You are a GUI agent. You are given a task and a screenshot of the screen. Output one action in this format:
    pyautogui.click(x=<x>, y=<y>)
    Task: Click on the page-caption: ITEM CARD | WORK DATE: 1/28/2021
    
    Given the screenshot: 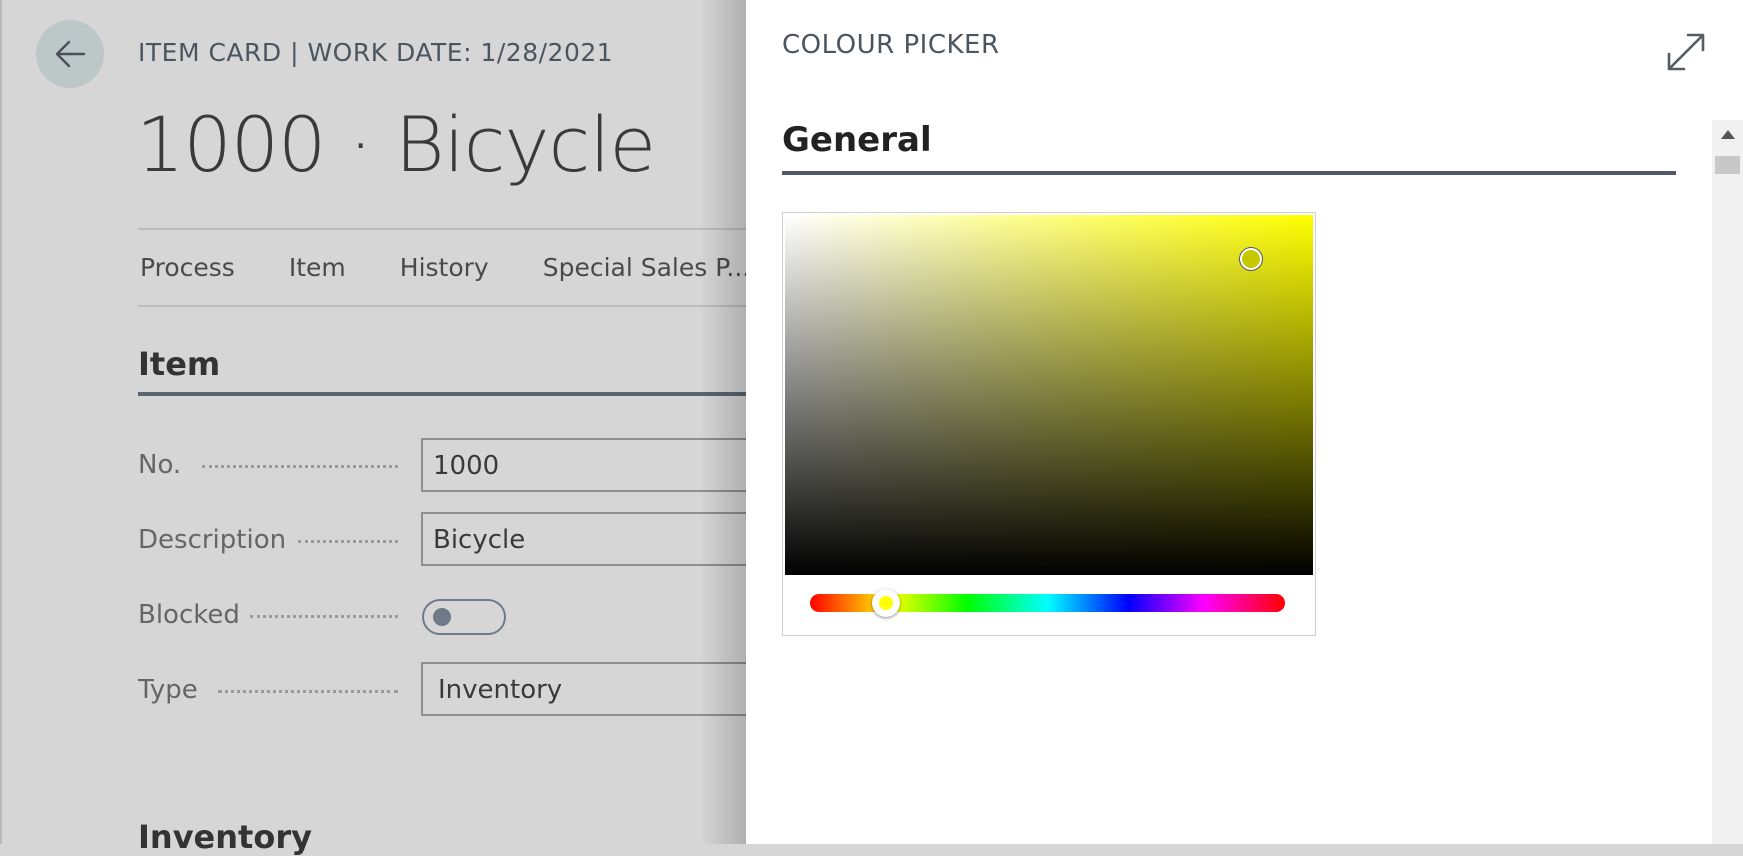 What is the action you would take?
    pyautogui.click(x=376, y=52)
    